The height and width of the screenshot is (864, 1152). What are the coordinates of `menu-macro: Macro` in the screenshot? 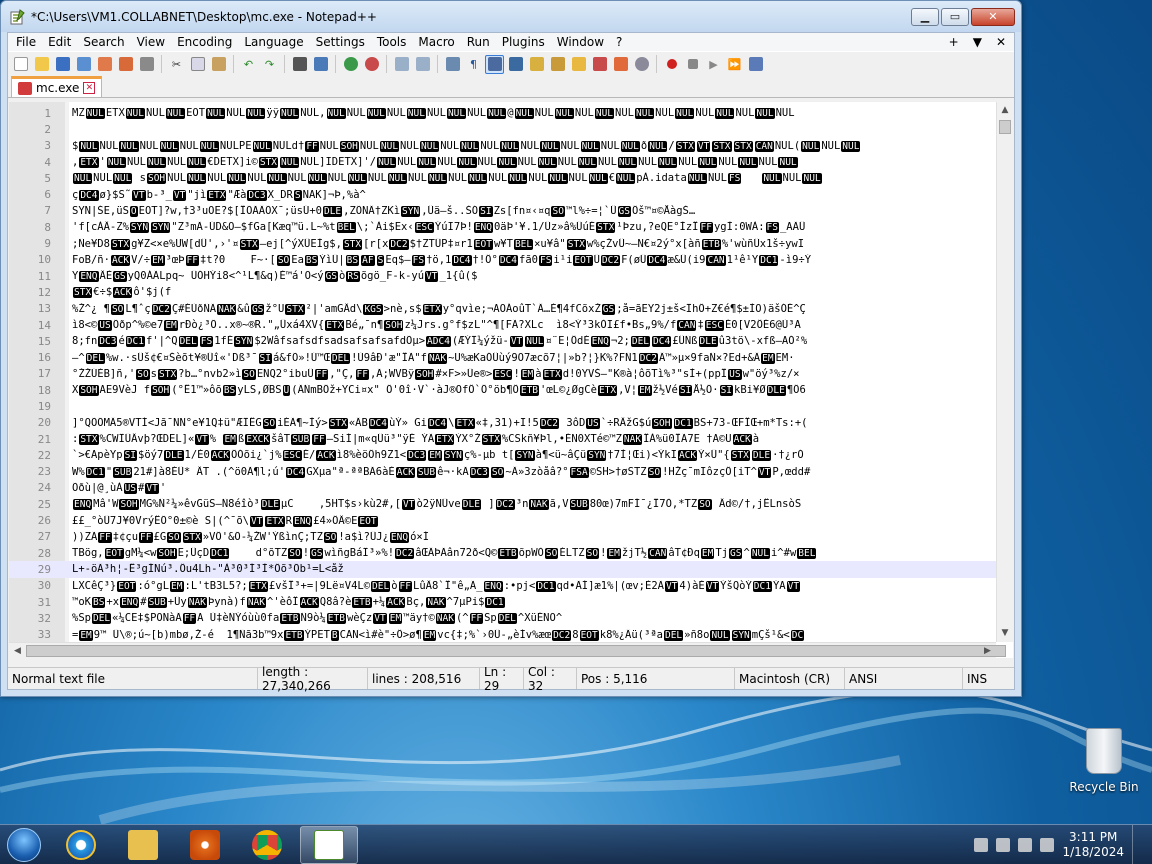 It's located at (436, 42).